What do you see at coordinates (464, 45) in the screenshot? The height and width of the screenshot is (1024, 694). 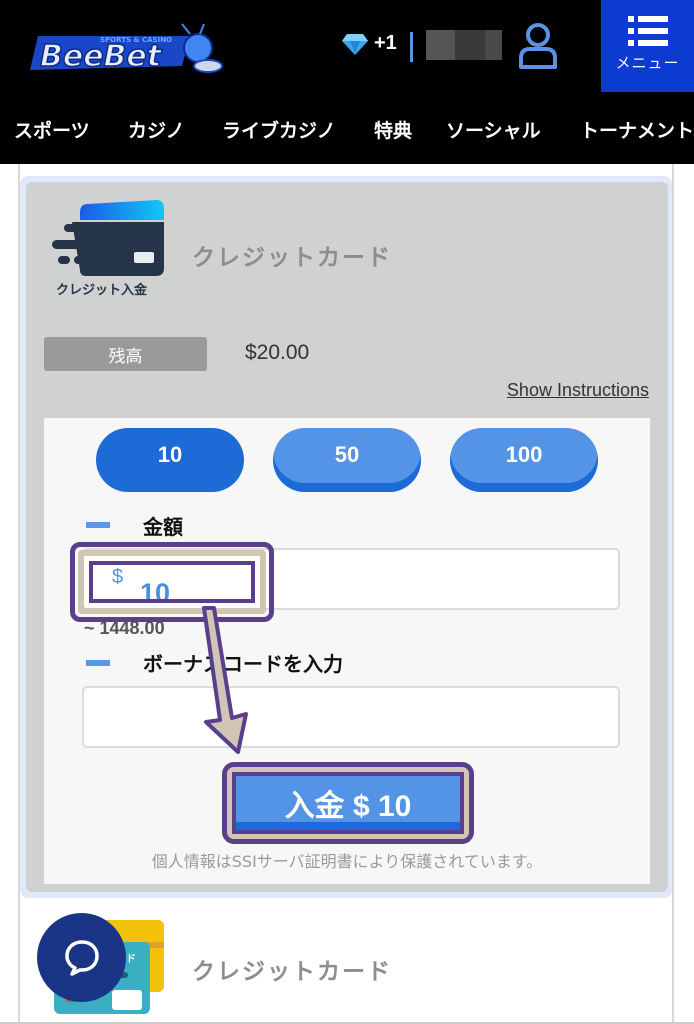 I see `masked-username` at bounding box center [464, 45].